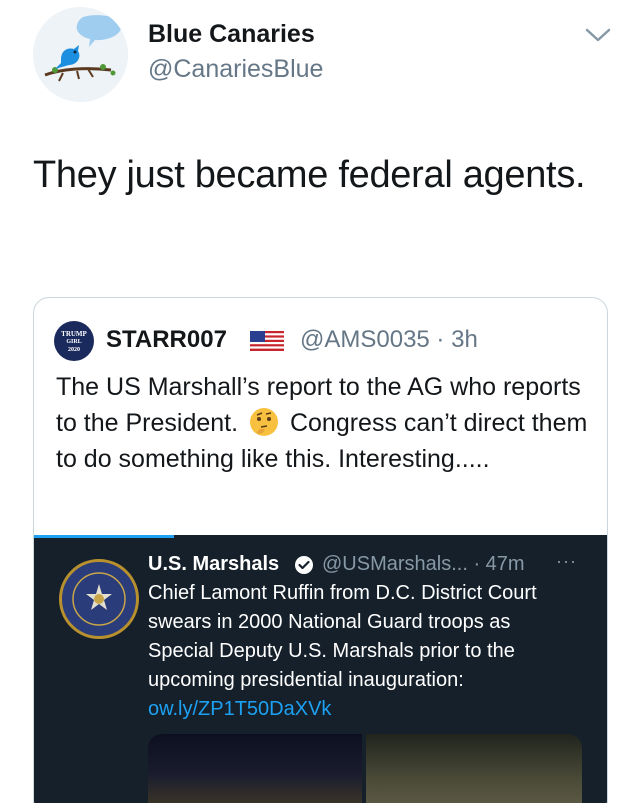 The width and height of the screenshot is (640, 803). Describe the element at coordinates (214, 564) in the screenshot. I see `embedded-author-name: U.S. Marshals` at that location.